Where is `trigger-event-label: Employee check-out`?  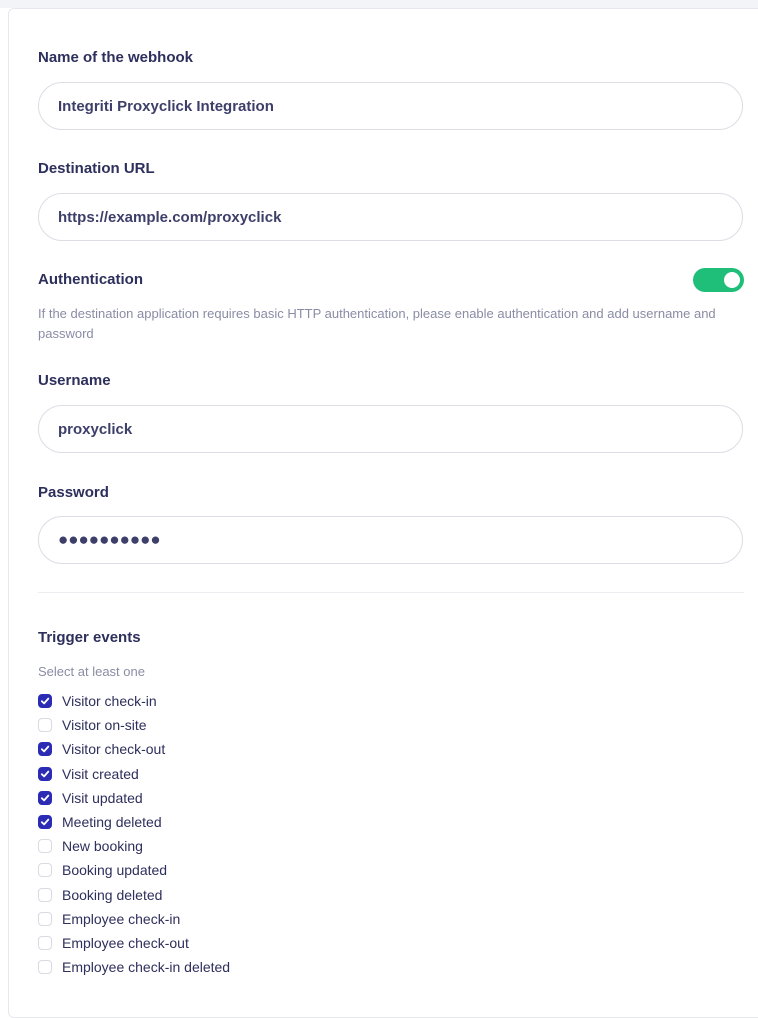
trigger-event-label: Employee check-out is located at coordinates (125, 942).